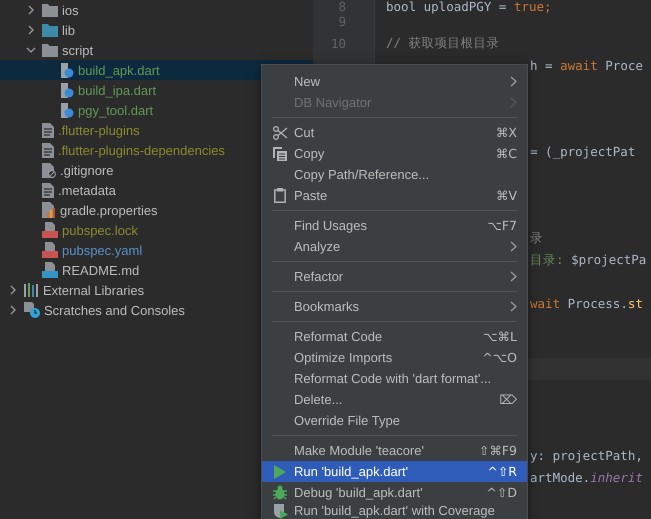 This screenshot has height=519, width=651. What do you see at coordinates (394, 336) in the screenshot?
I see `menu-item: Reformat Code ⌥⌘L` at bounding box center [394, 336].